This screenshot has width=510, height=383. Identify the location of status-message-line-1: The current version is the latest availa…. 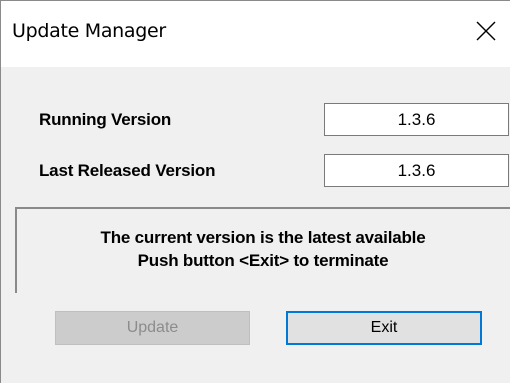
(263, 237).